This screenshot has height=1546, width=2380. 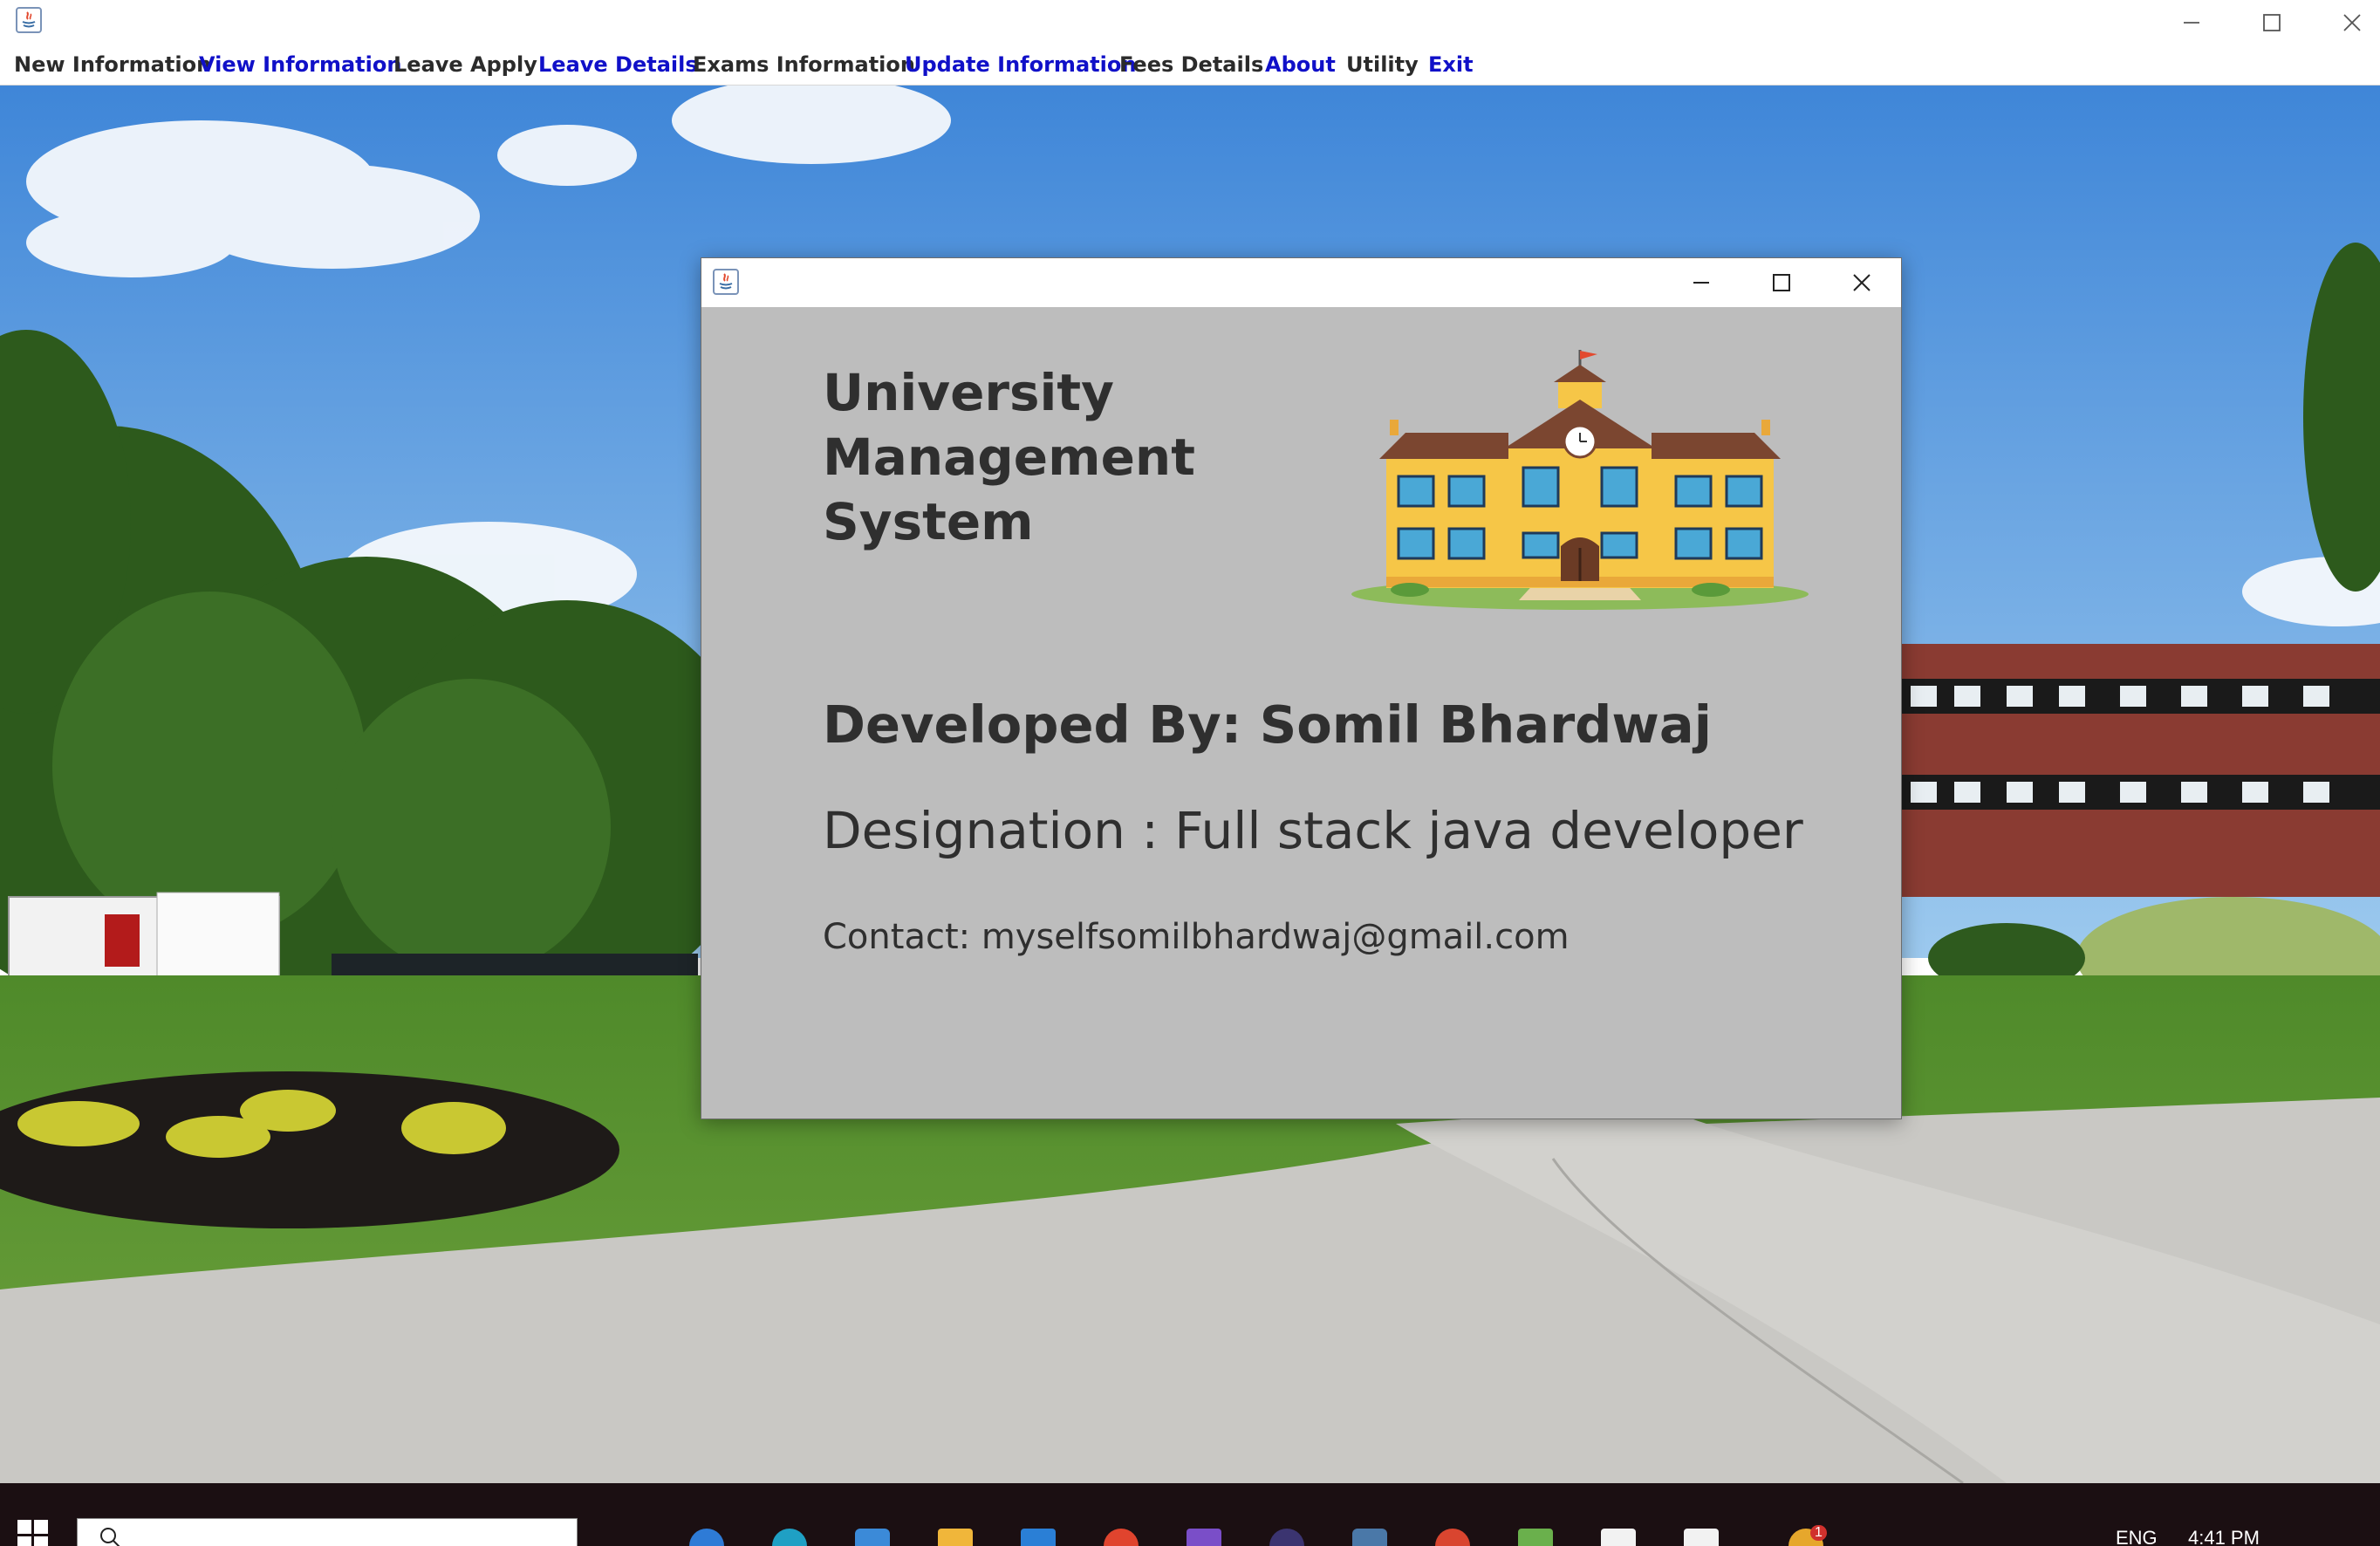 I want to click on taskbar-java-icon, so click(x=1701, y=1537).